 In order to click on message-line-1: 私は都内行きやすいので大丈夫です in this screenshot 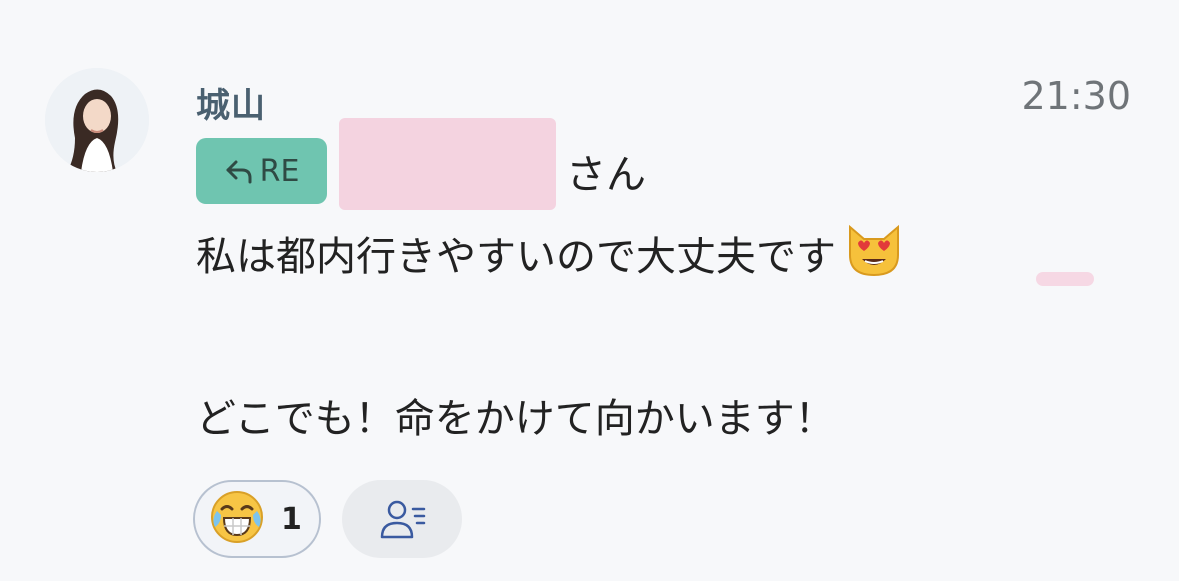, I will do `click(550, 258)`.